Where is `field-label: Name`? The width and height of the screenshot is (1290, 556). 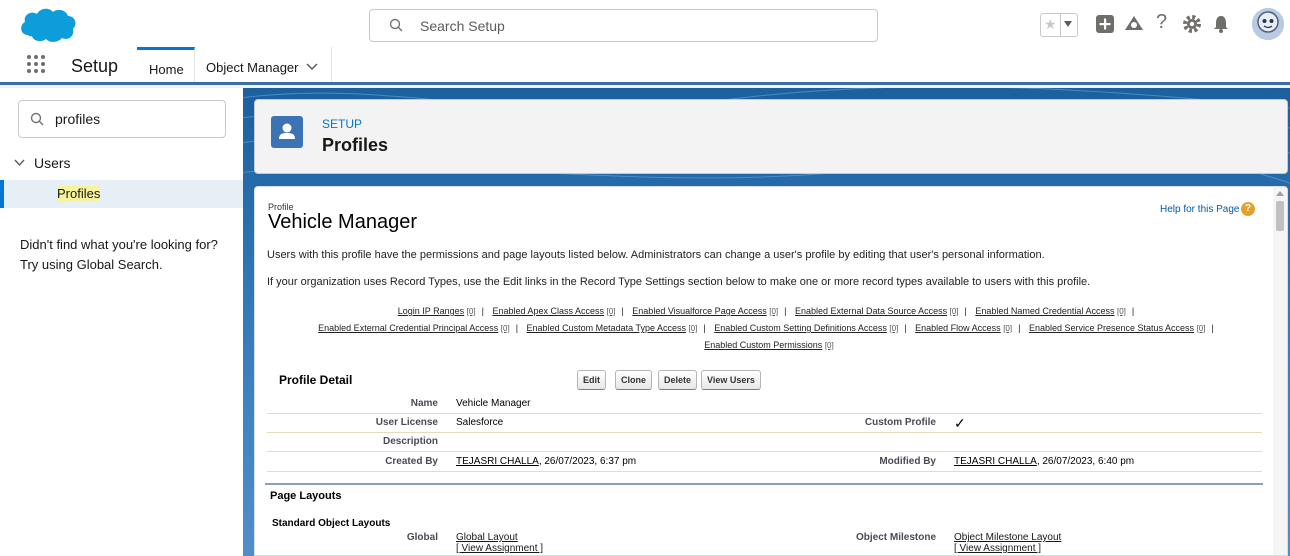
field-label: Name is located at coordinates (424, 403).